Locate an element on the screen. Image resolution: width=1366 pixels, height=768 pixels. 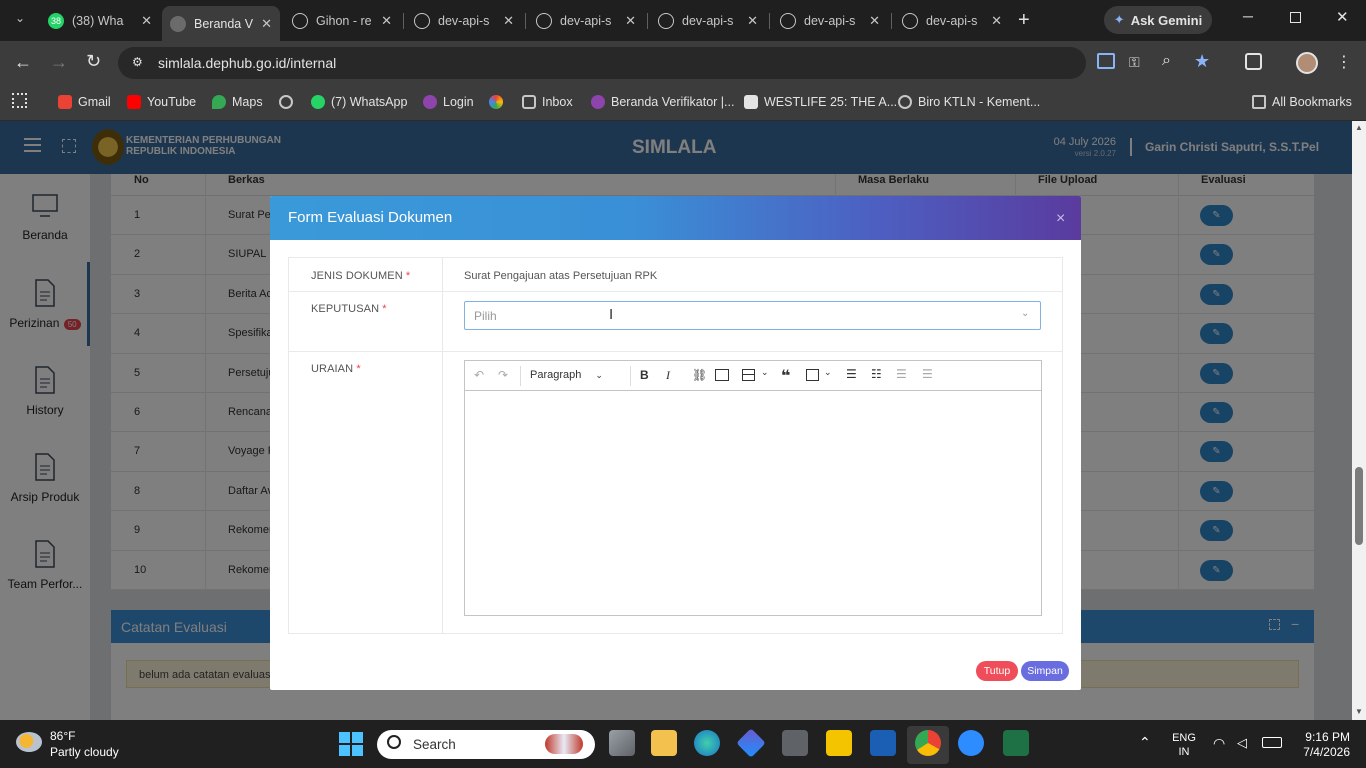
bookmark-star-icon: ★ is located at coordinates (1202, 61).